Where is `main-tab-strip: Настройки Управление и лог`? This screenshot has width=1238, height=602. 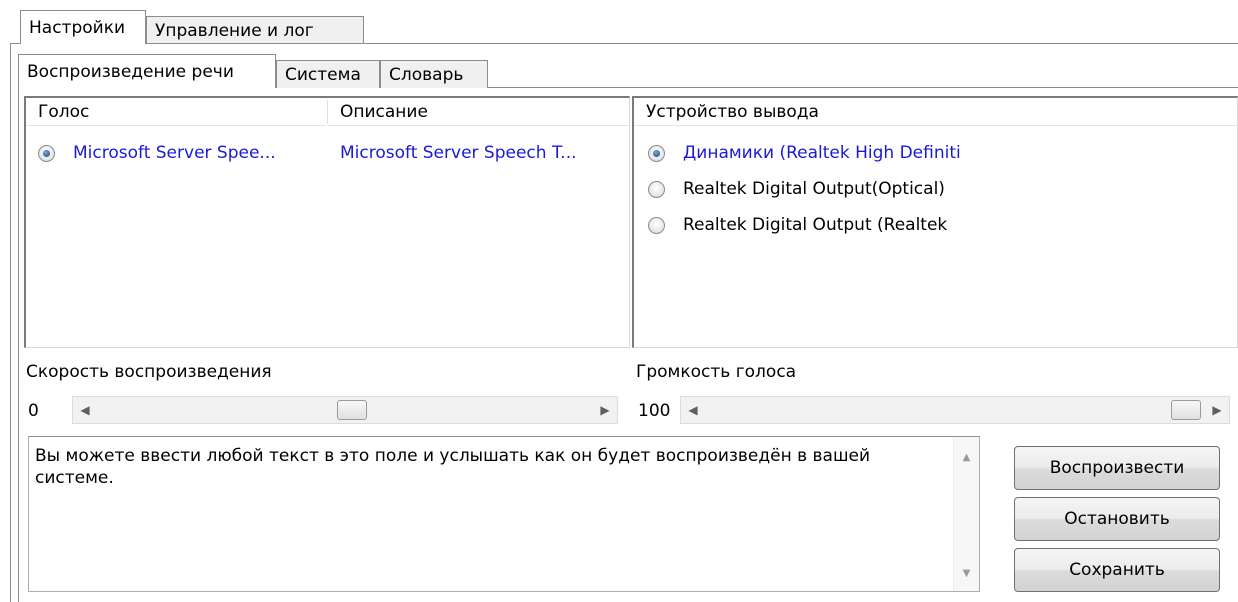
main-tab-strip: Настройки Управление и лог is located at coordinates (629, 27).